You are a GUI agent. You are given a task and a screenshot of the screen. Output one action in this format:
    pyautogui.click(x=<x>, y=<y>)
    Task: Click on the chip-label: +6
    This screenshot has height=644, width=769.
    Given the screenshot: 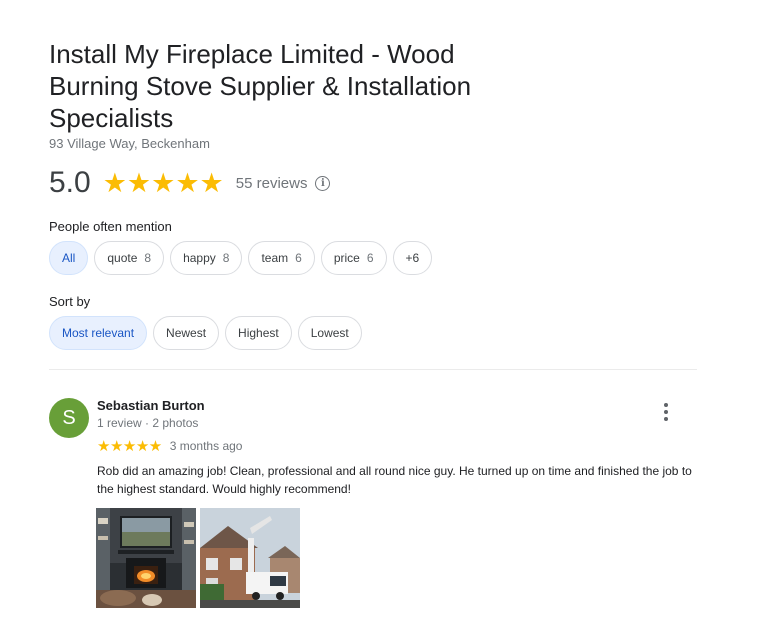 What is the action you would take?
    pyautogui.click(x=412, y=258)
    